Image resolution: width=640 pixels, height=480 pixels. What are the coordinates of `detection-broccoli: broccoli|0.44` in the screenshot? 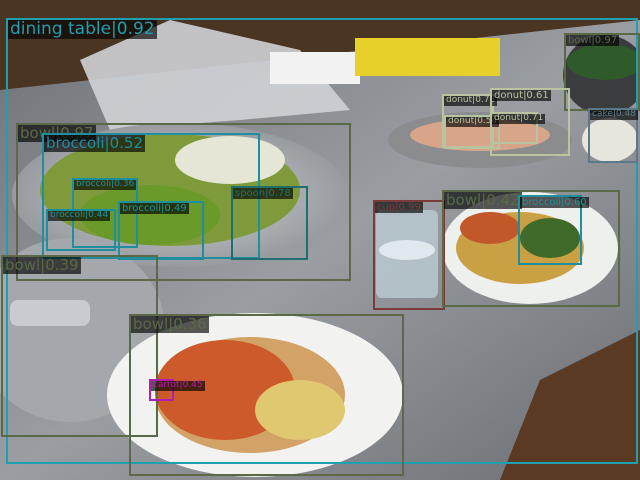 It's located at (81, 230).